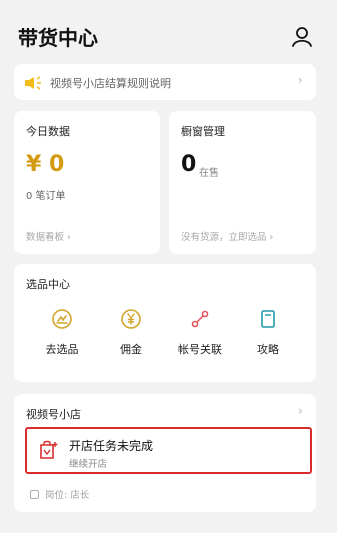 This screenshot has height=533, width=337. I want to click on open-store-task: 开店任务未完成 继续开店, so click(168, 450).